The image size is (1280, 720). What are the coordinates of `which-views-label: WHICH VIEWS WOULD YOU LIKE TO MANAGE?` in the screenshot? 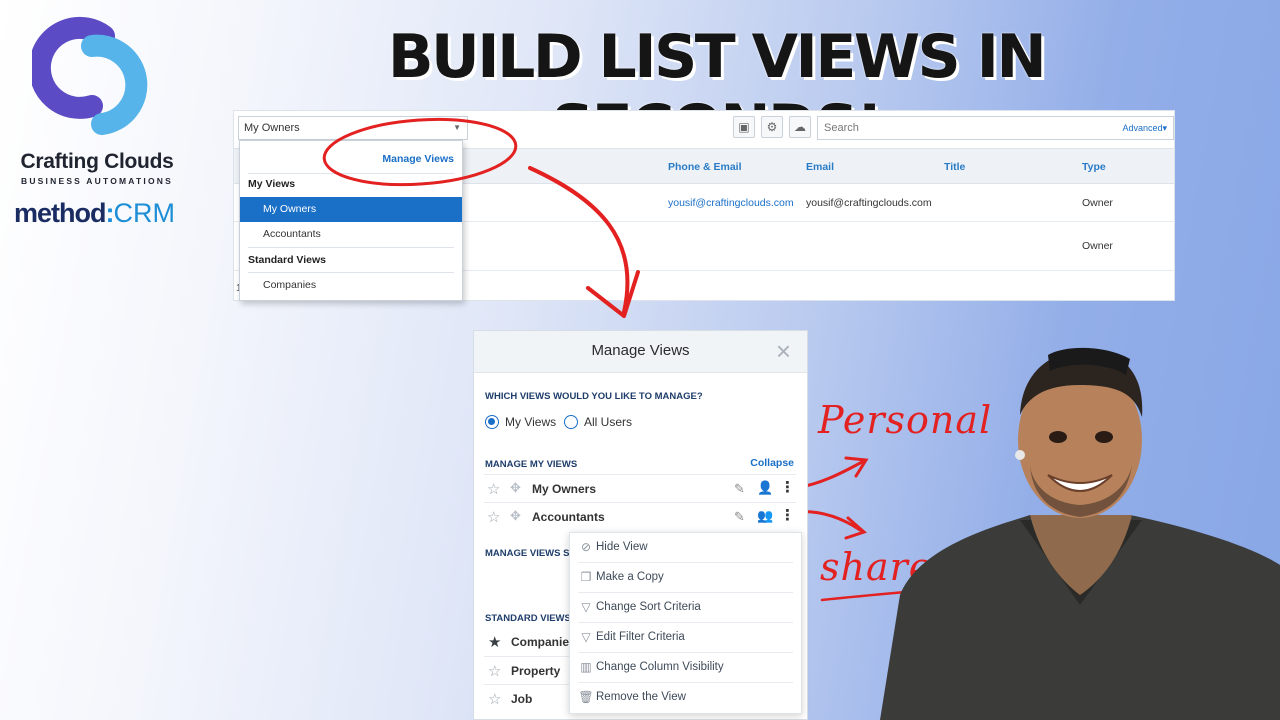 It's located at (594, 396).